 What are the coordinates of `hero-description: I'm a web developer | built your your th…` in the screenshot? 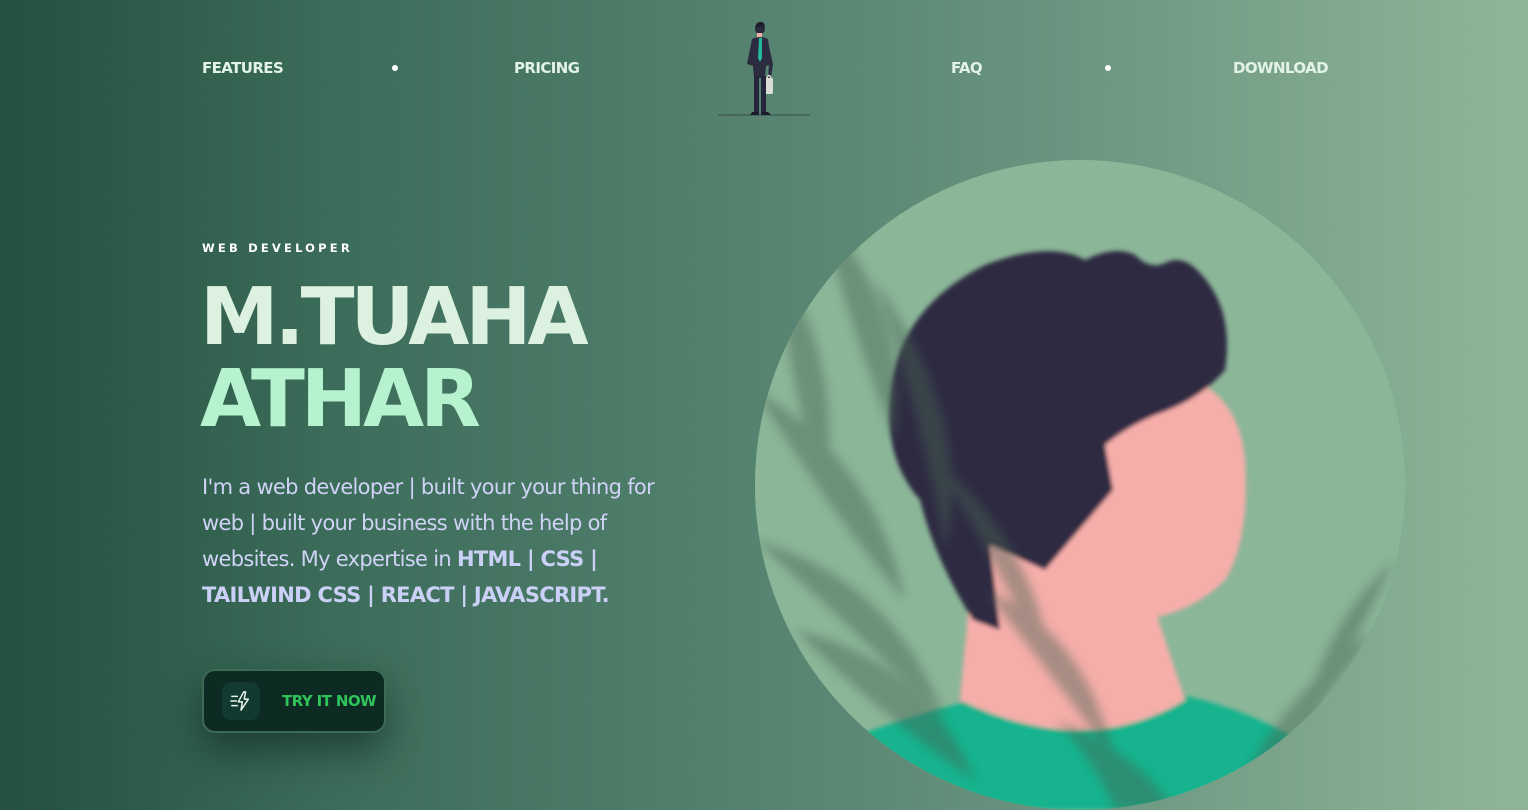 It's located at (437, 541).